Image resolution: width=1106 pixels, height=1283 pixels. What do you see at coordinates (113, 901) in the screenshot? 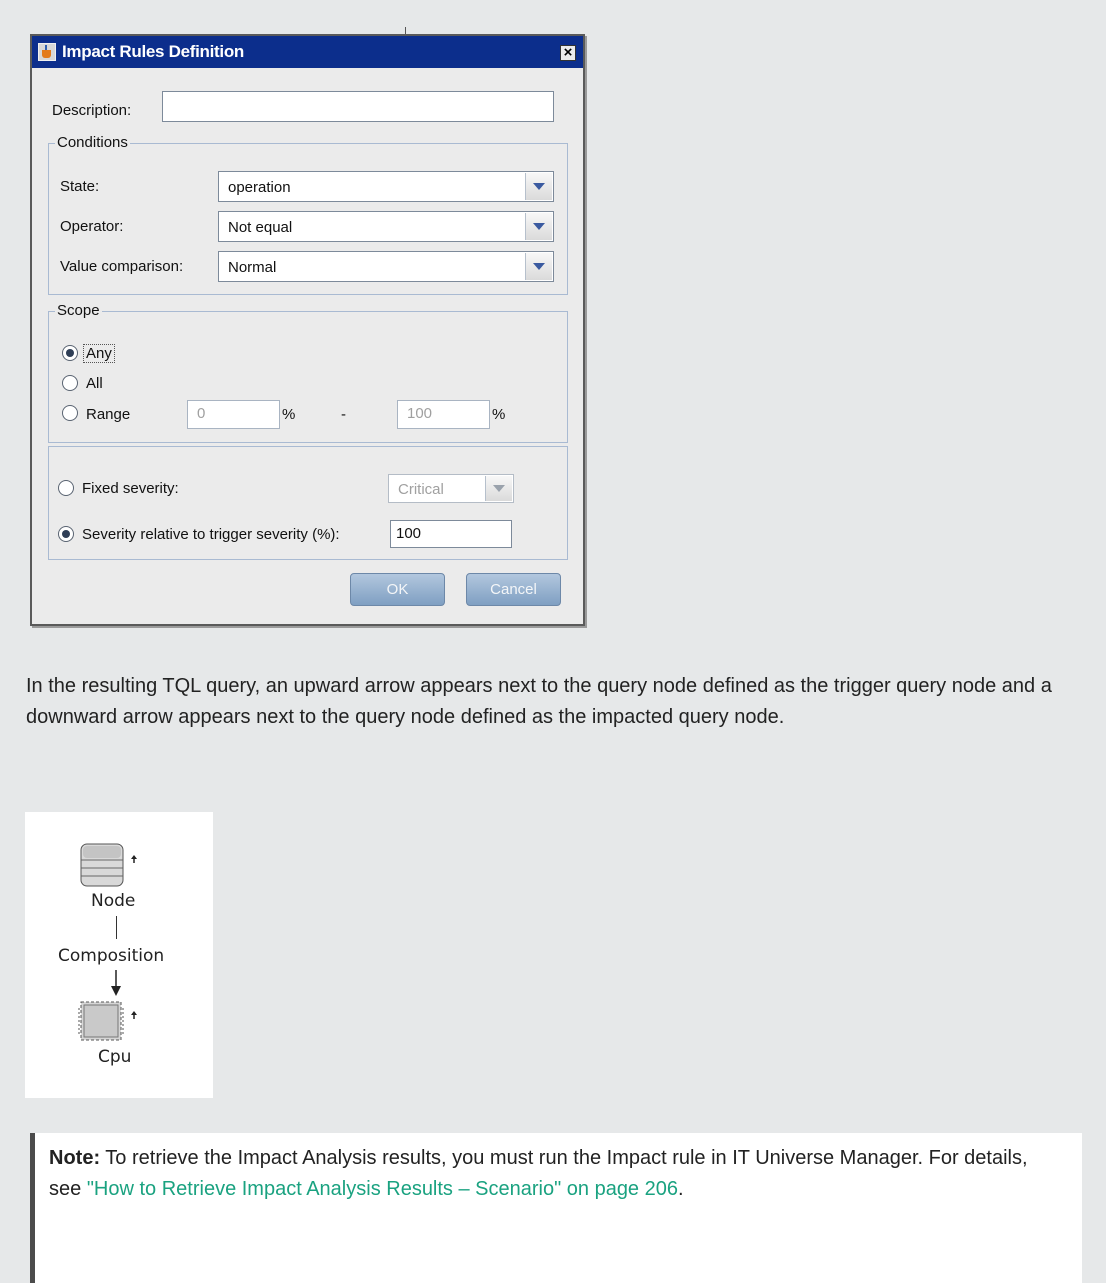
I see `node-label: Node` at bounding box center [113, 901].